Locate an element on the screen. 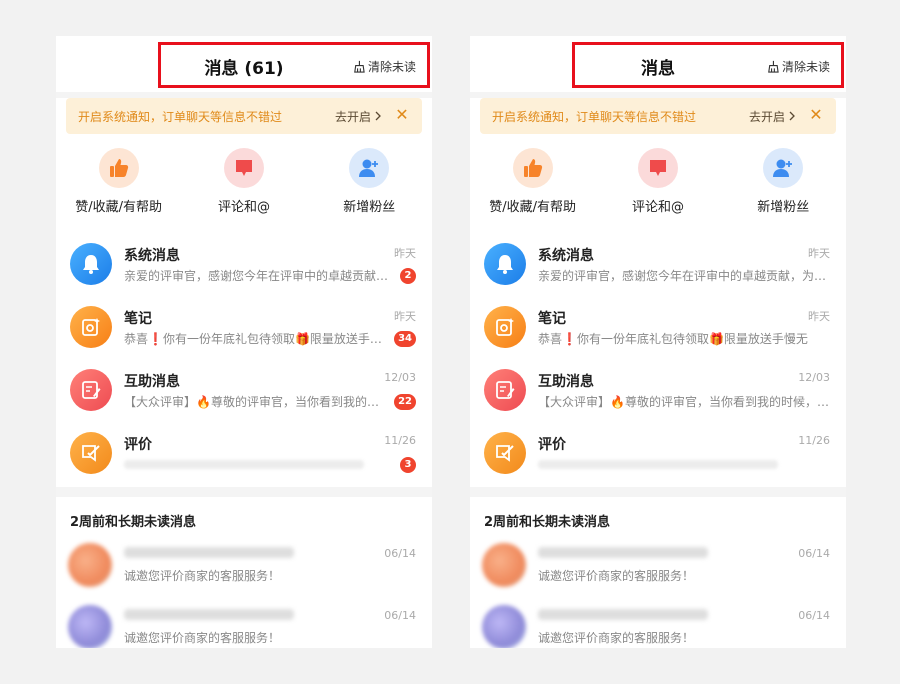  message-item-help: 互助消息 12/03 【大众评审】🔥尊敬的评审官，当你看到我的时候，说明你已经 is located at coordinates (658, 392).